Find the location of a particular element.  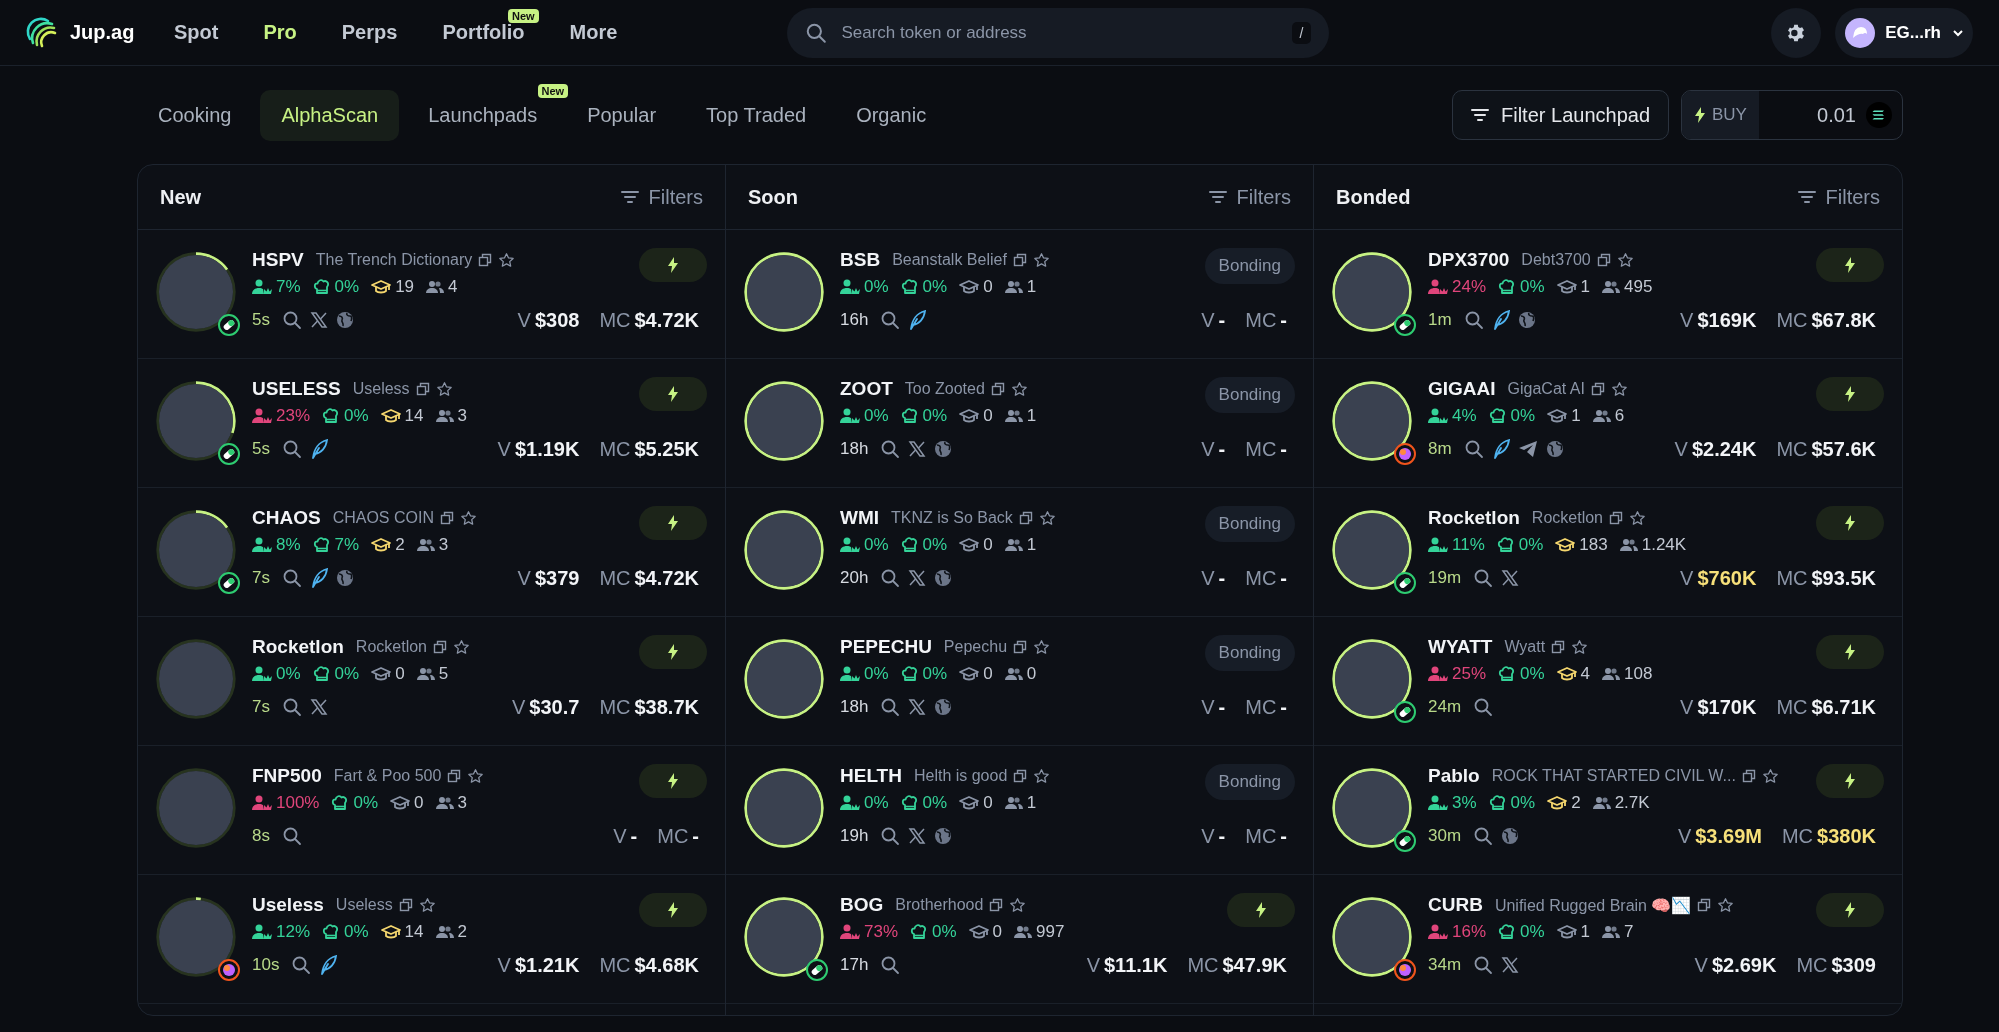

logo-icon is located at coordinates (42, 32).